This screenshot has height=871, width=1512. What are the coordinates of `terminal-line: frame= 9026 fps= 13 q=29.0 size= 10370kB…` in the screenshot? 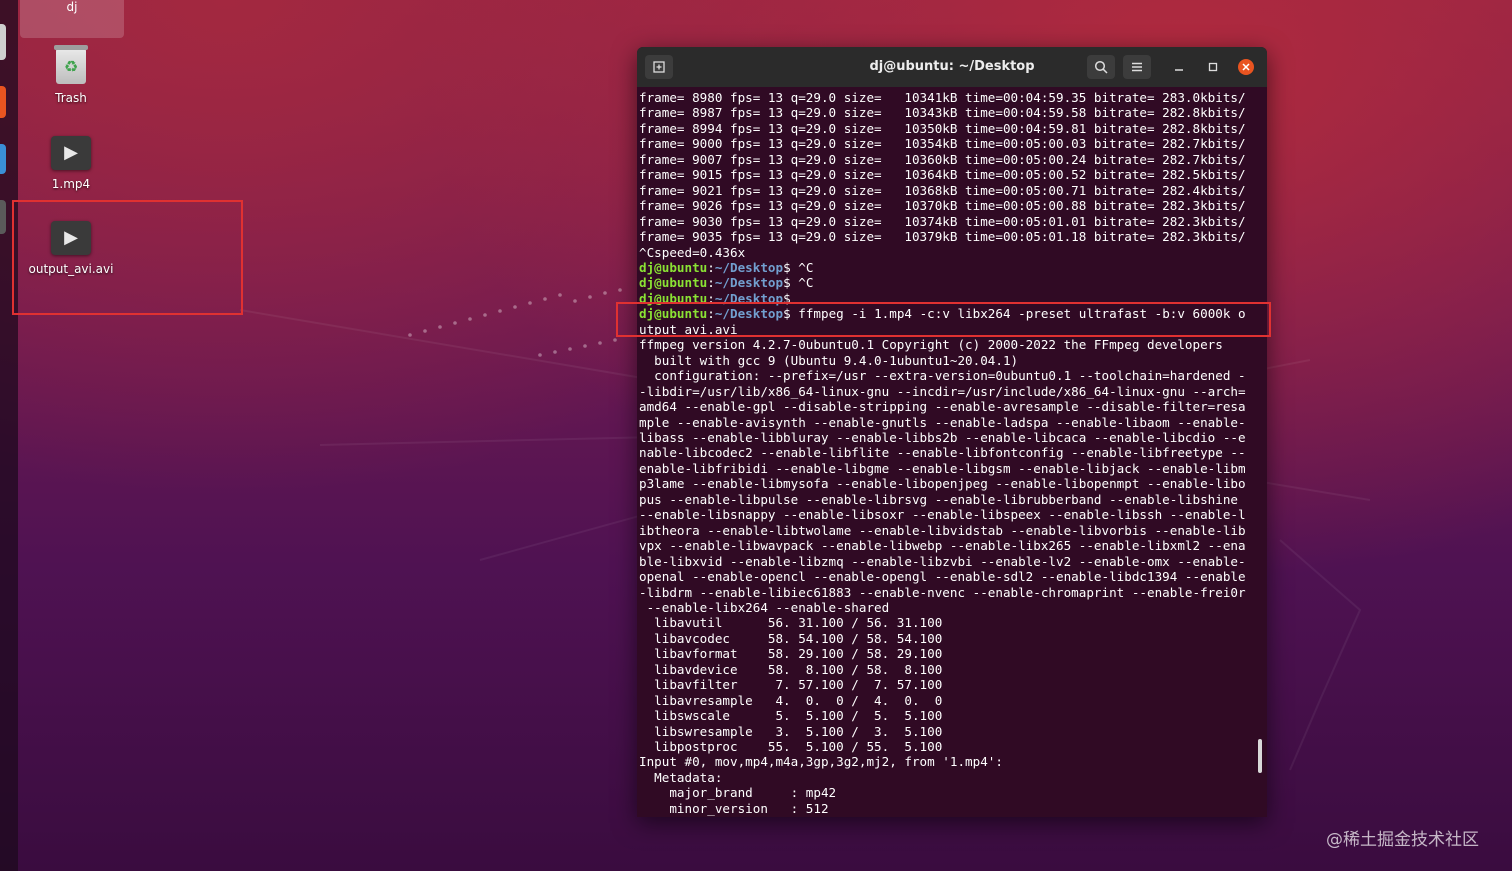 It's located at (948, 205).